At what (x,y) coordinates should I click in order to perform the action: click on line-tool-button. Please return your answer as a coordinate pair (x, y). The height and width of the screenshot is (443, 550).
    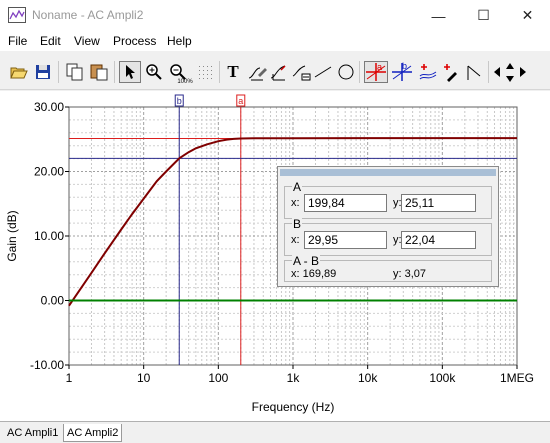
    Looking at the image, I should click on (323, 72).